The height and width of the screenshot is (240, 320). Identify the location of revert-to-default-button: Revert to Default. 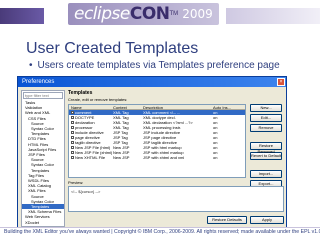
(266, 156).